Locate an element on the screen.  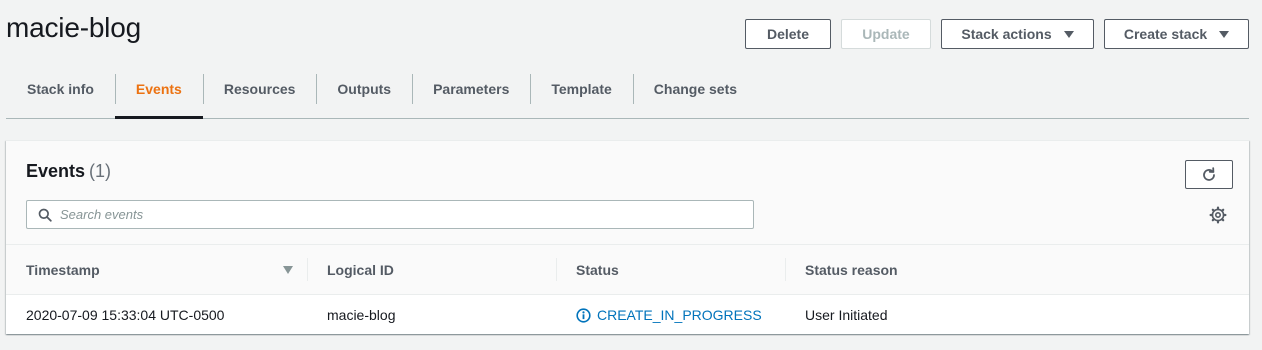
search-events-input is located at coordinates (400, 214).